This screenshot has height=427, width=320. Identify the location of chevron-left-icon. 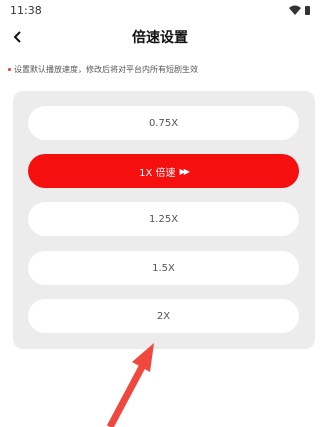
(17, 37).